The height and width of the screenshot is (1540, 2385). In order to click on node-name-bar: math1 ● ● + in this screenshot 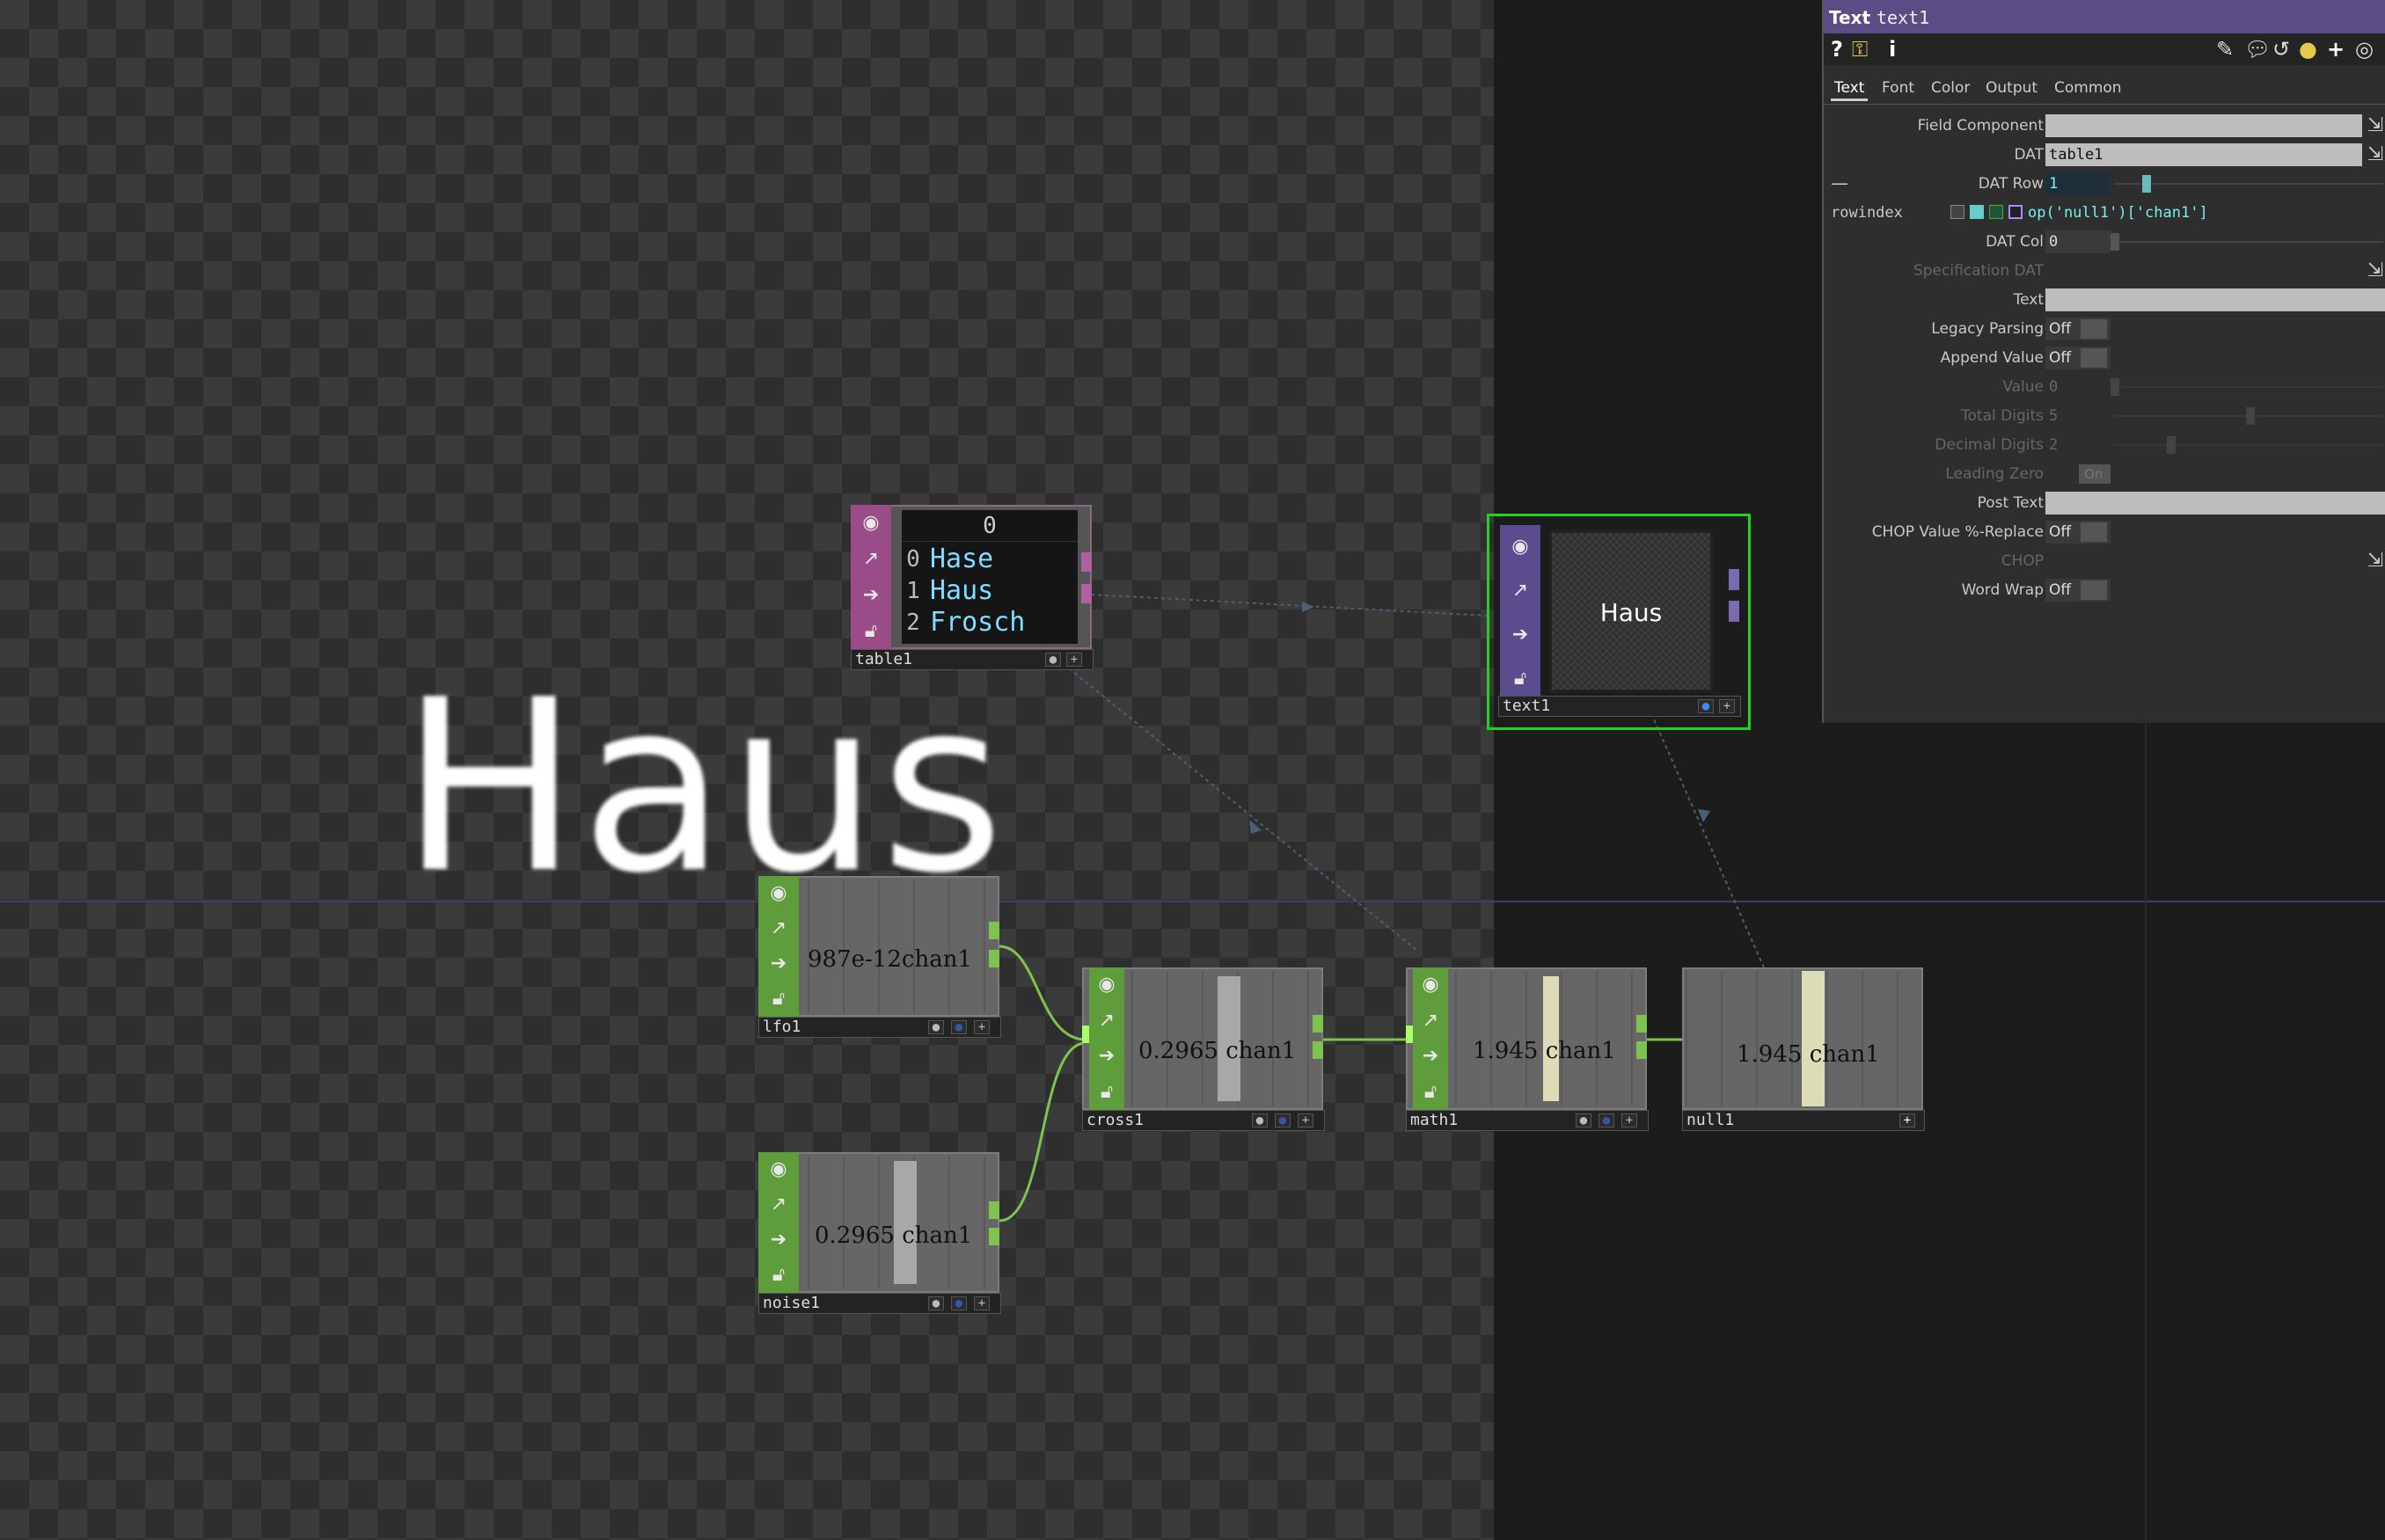, I will do `click(1527, 1120)`.